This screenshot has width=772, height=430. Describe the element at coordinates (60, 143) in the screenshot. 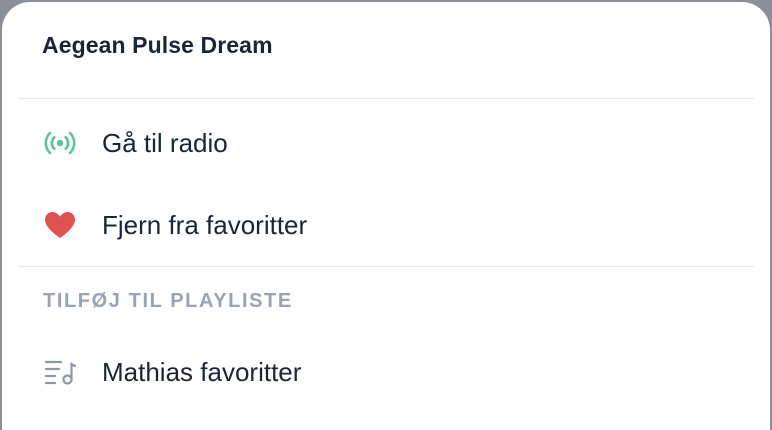

I see `radio-broadcast-icon` at that location.